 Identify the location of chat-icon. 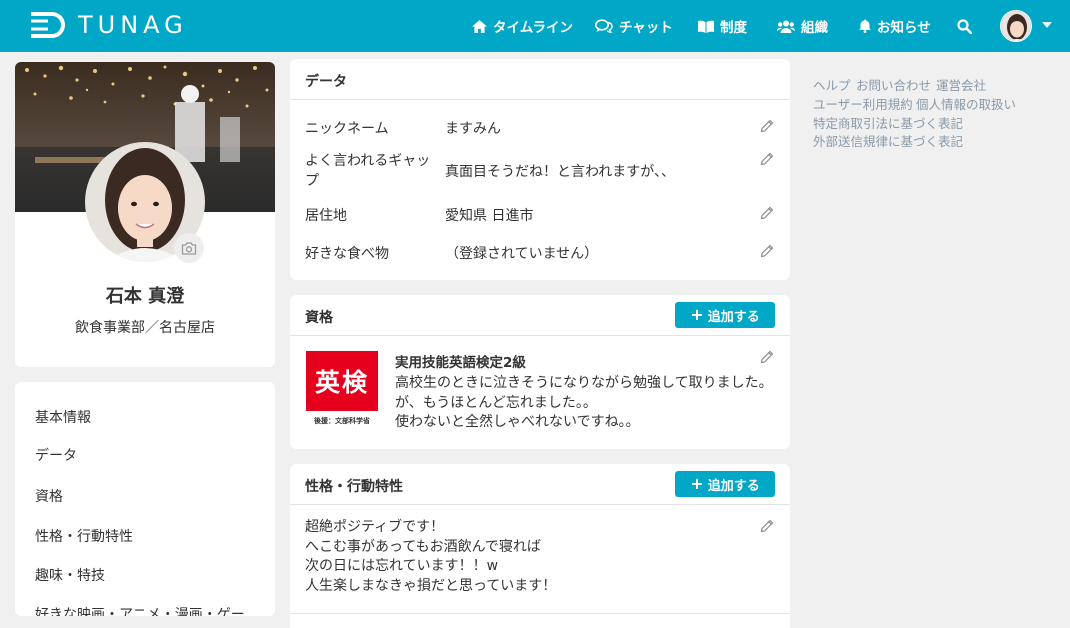
(604, 26).